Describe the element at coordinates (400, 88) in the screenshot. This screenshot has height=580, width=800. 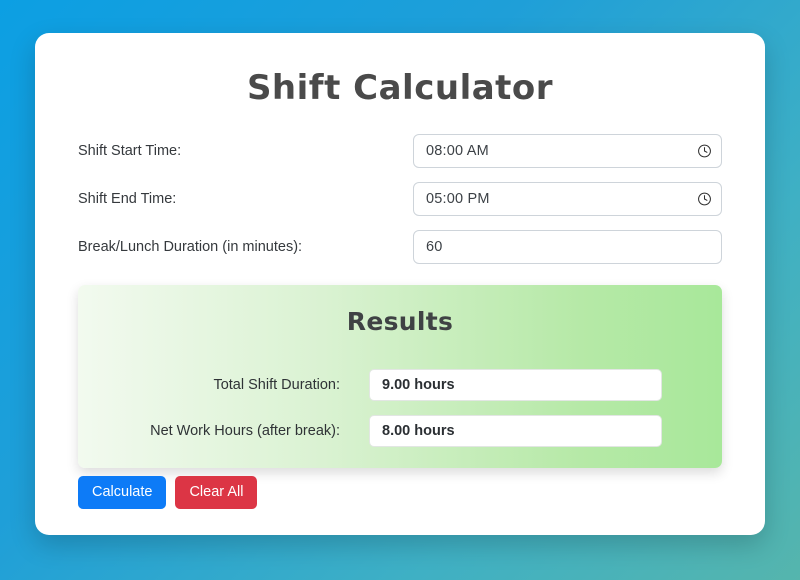
I see `page-title: Shift Calculator` at that location.